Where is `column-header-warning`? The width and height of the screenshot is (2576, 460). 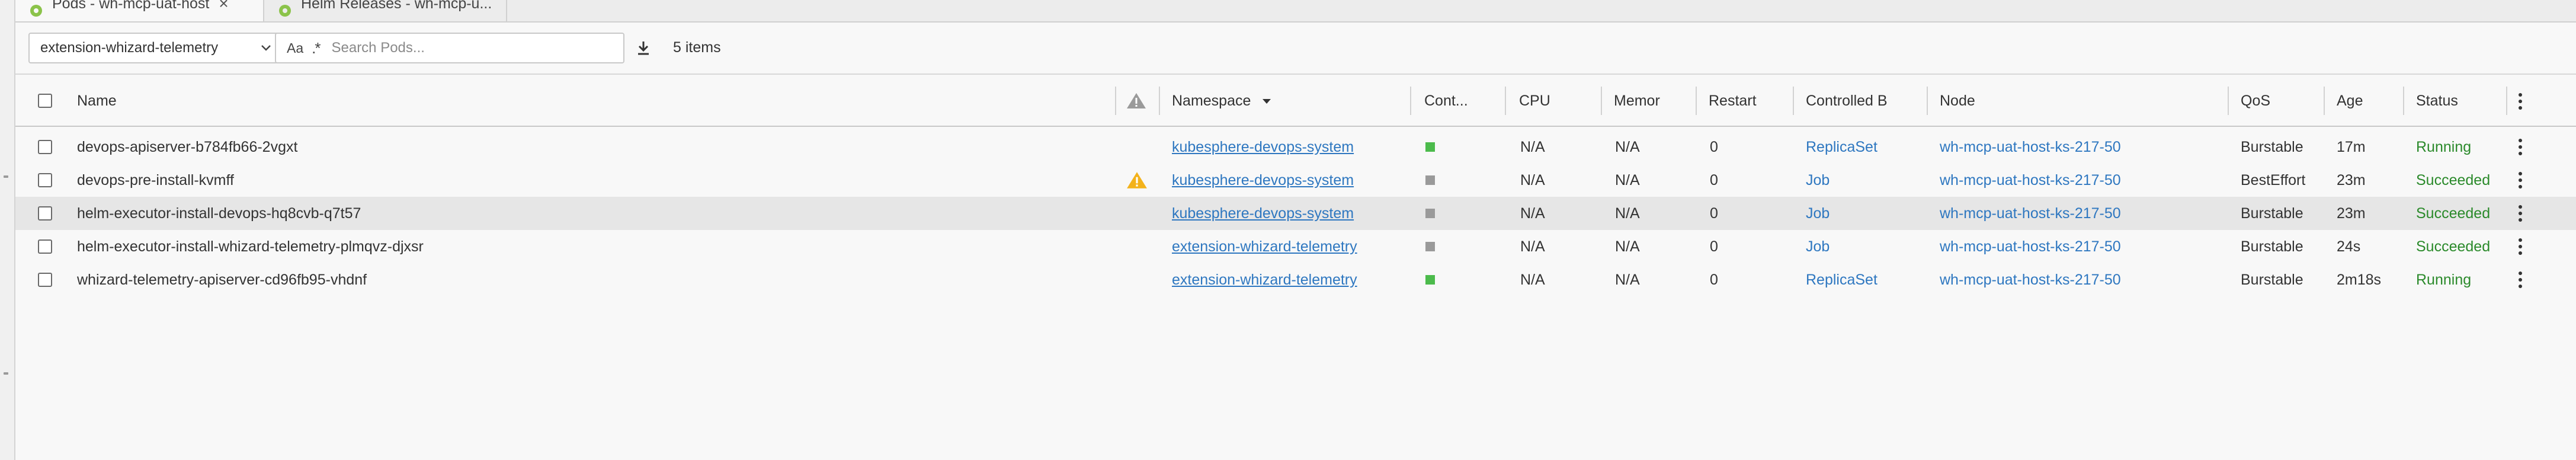
column-header-warning is located at coordinates (1143, 101).